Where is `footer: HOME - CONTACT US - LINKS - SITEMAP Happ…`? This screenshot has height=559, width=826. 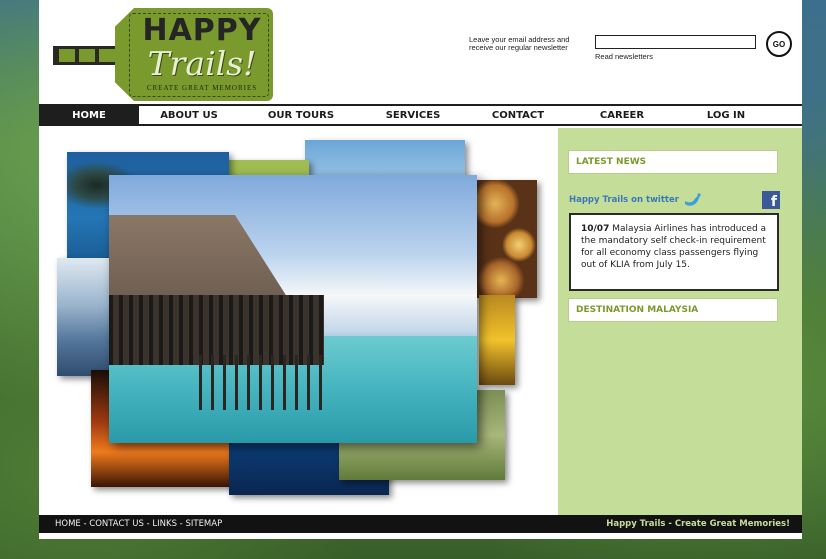
footer: HOME - CONTACT US - LINKS - SITEMAP Happ… is located at coordinates (420, 524).